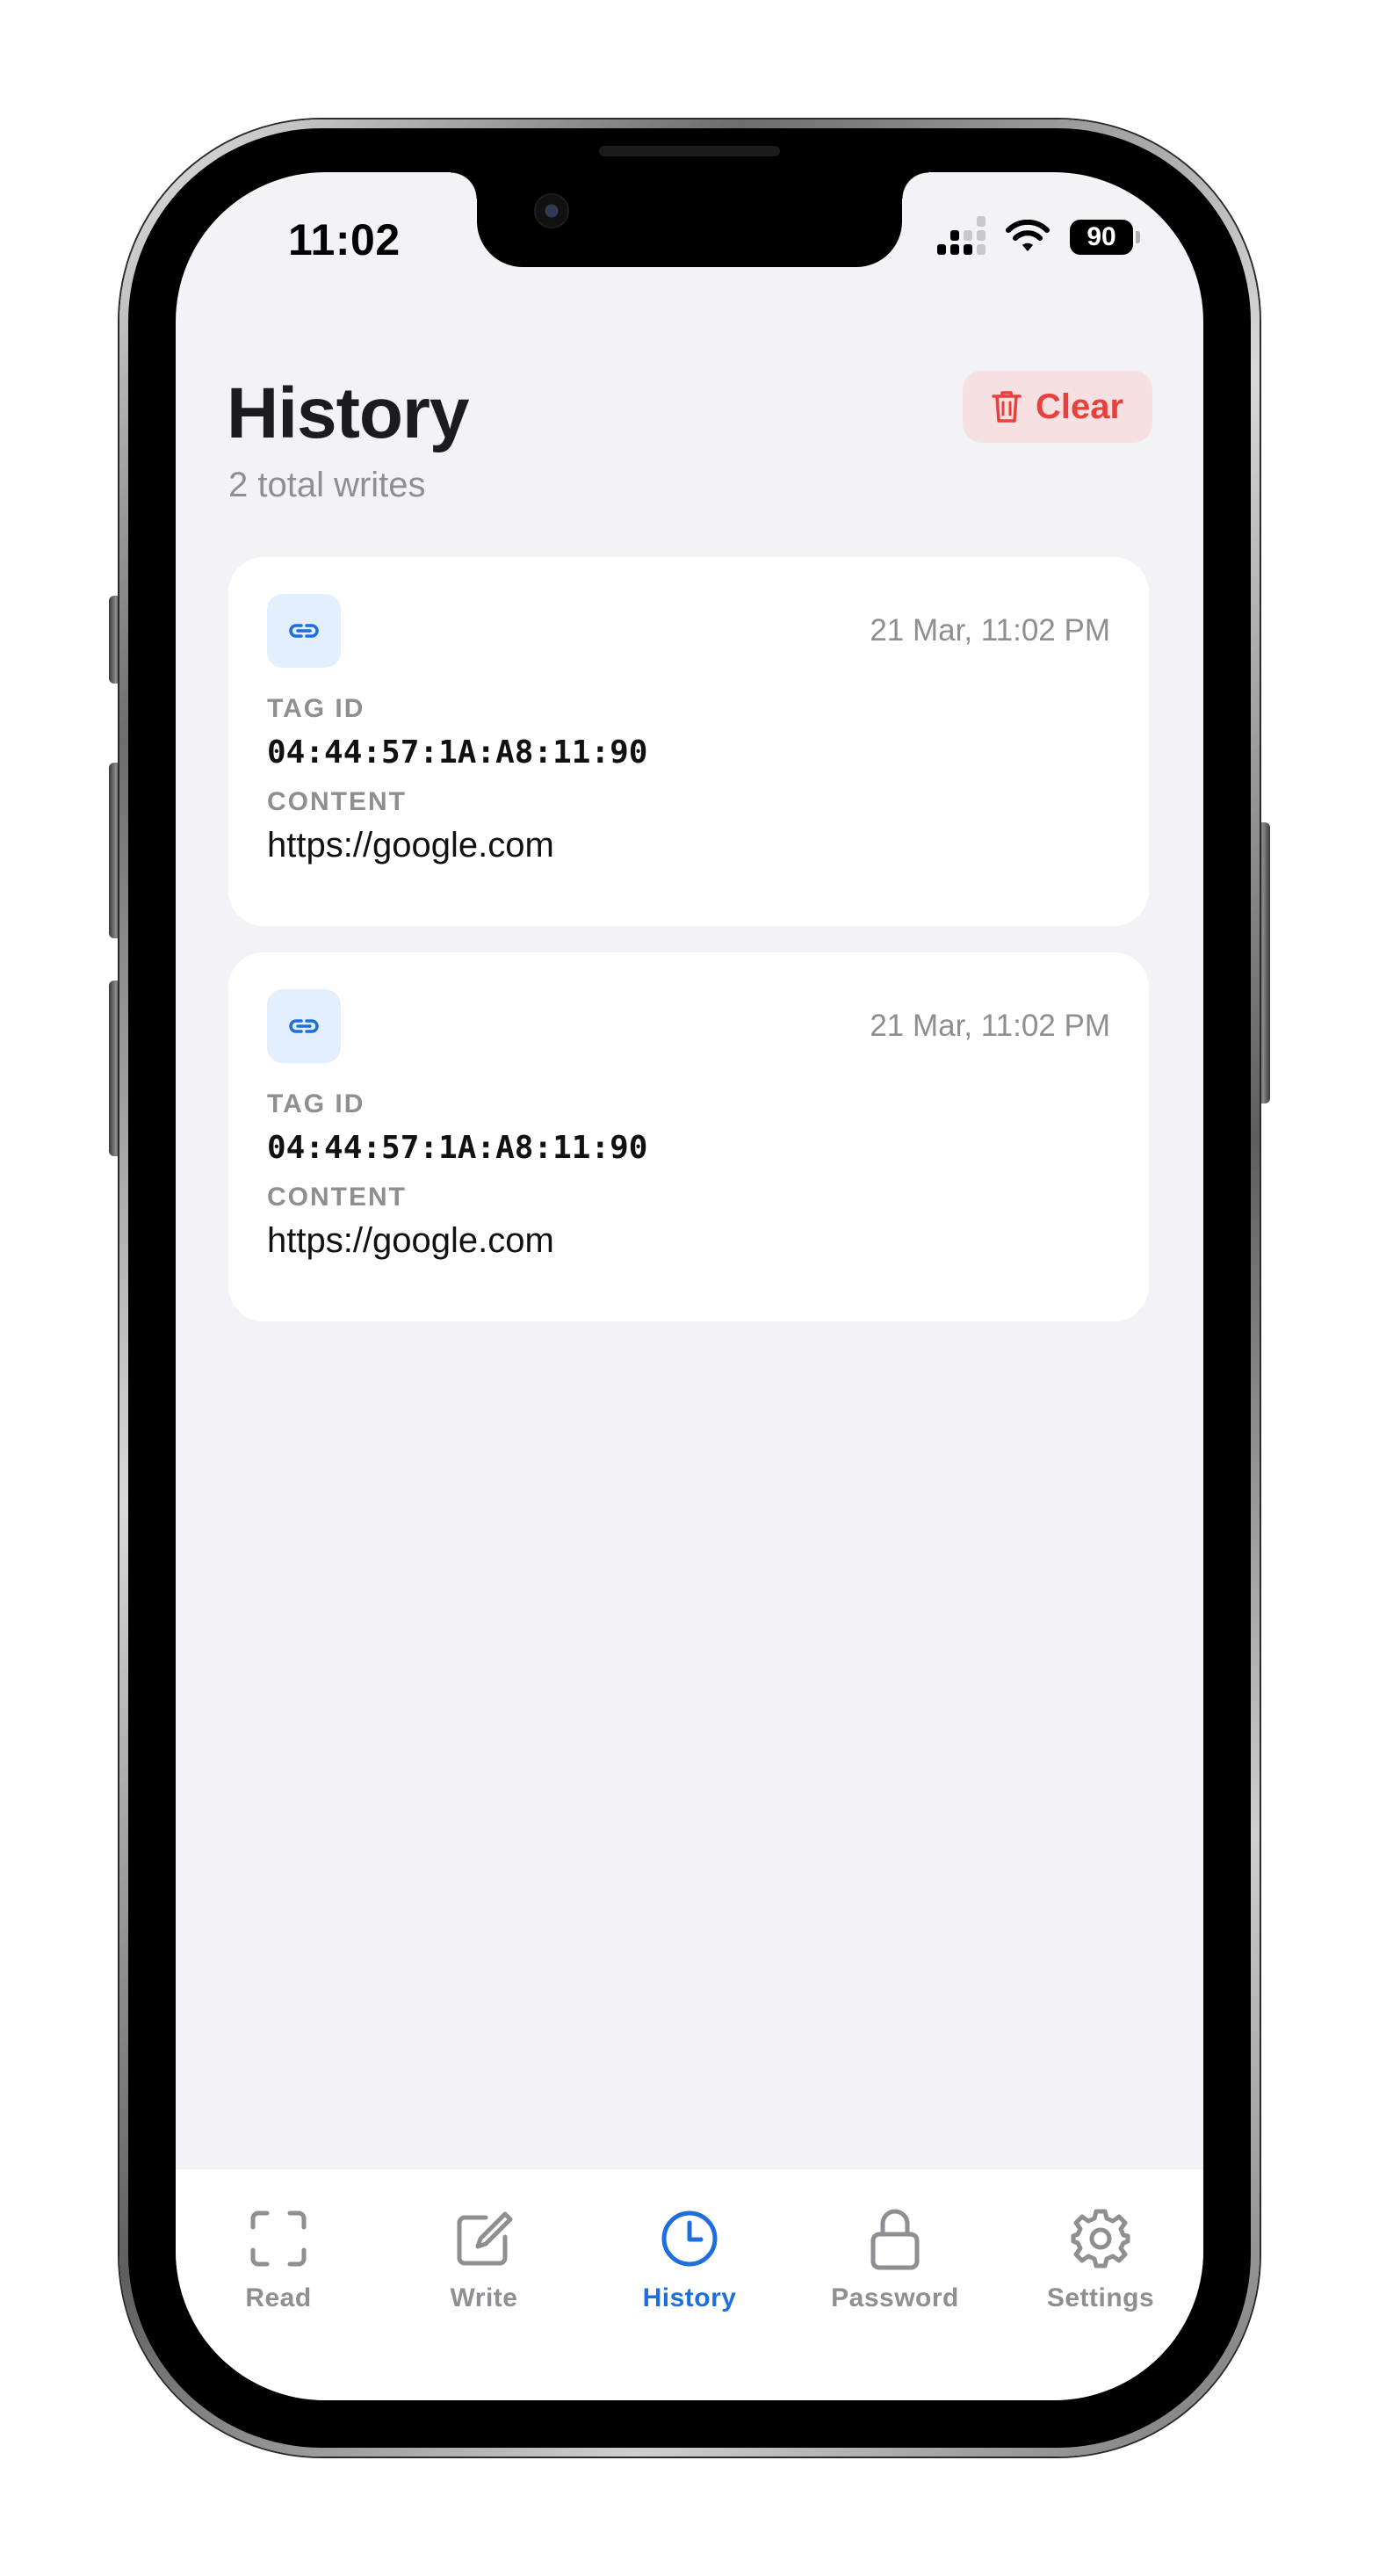 Image resolution: width=1379 pixels, height=2576 pixels. Describe the element at coordinates (484, 2297) in the screenshot. I see `tab-label: Write` at that location.